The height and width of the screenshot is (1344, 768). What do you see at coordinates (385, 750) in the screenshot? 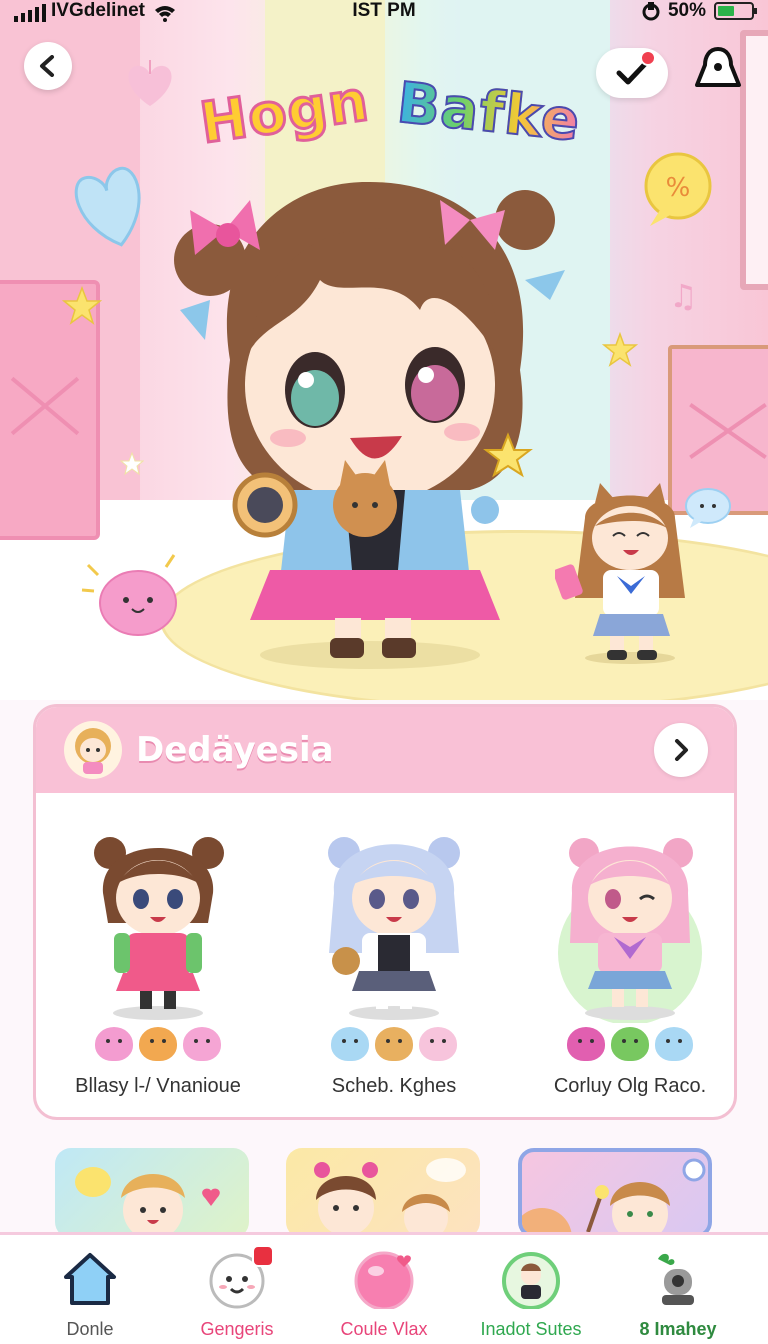
I see `featured-card-header: Dedäyesia` at bounding box center [385, 750].